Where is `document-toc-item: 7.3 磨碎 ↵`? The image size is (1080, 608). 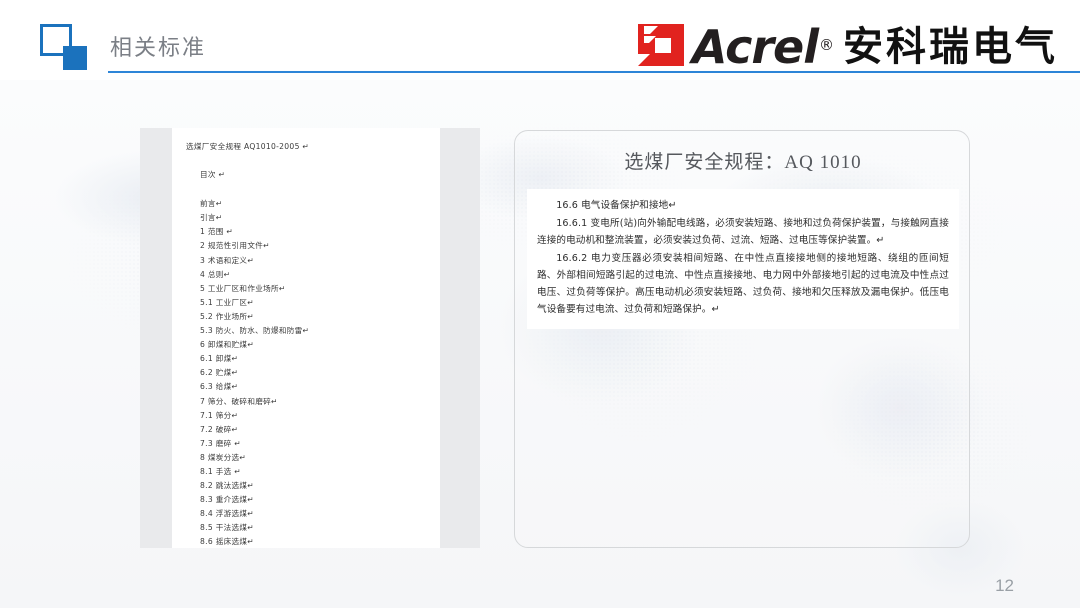
document-toc-item: 7.3 磨碎 ↵ is located at coordinates (220, 443).